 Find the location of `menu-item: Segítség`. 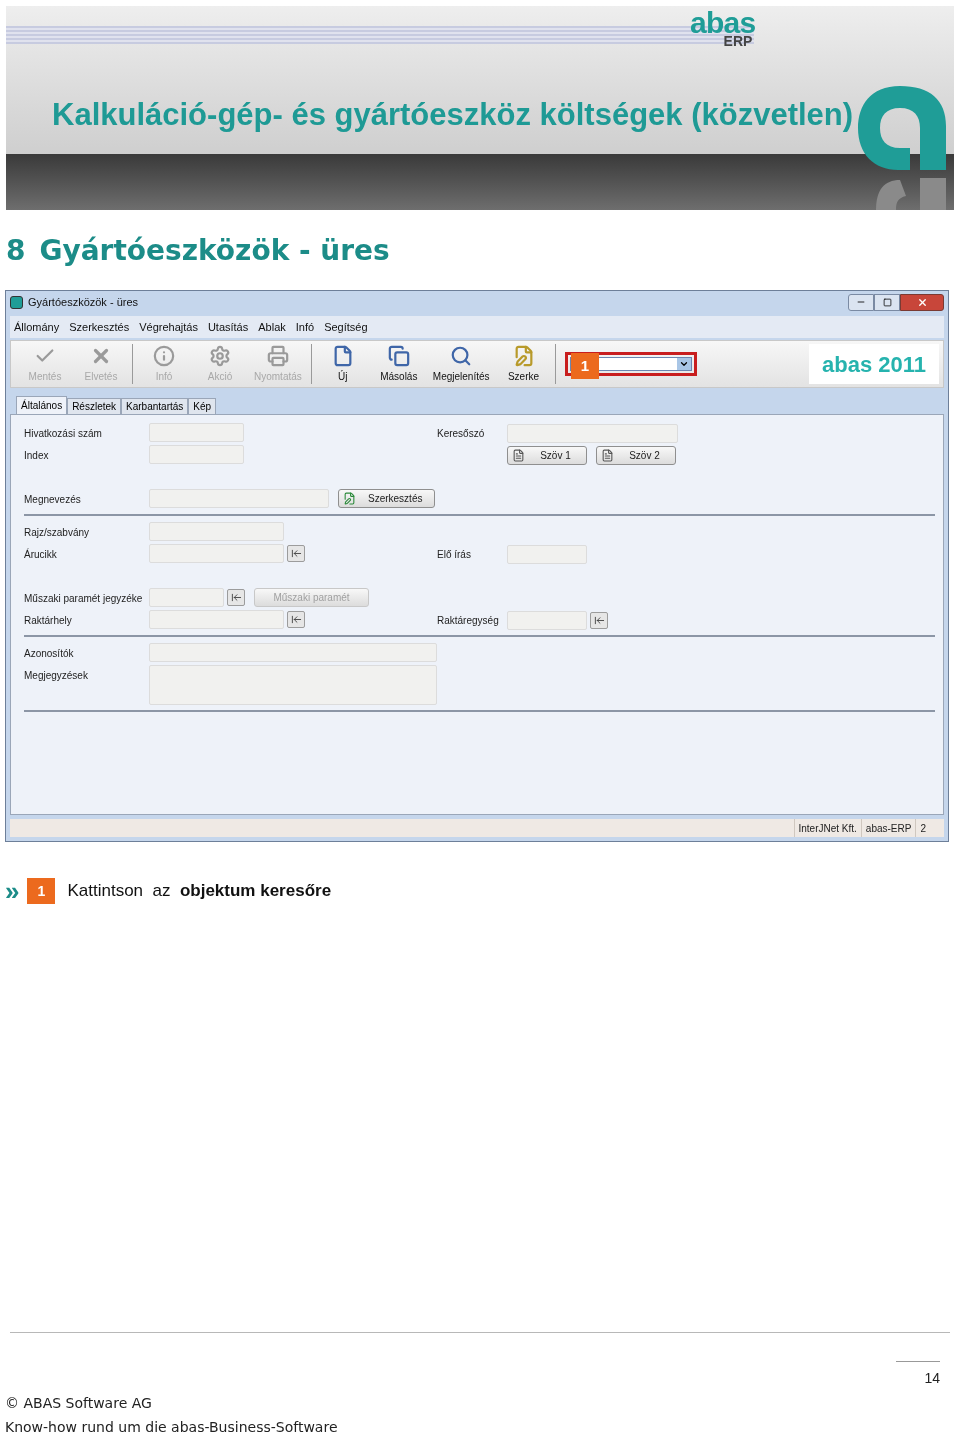

menu-item: Segítség is located at coordinates (346, 327).